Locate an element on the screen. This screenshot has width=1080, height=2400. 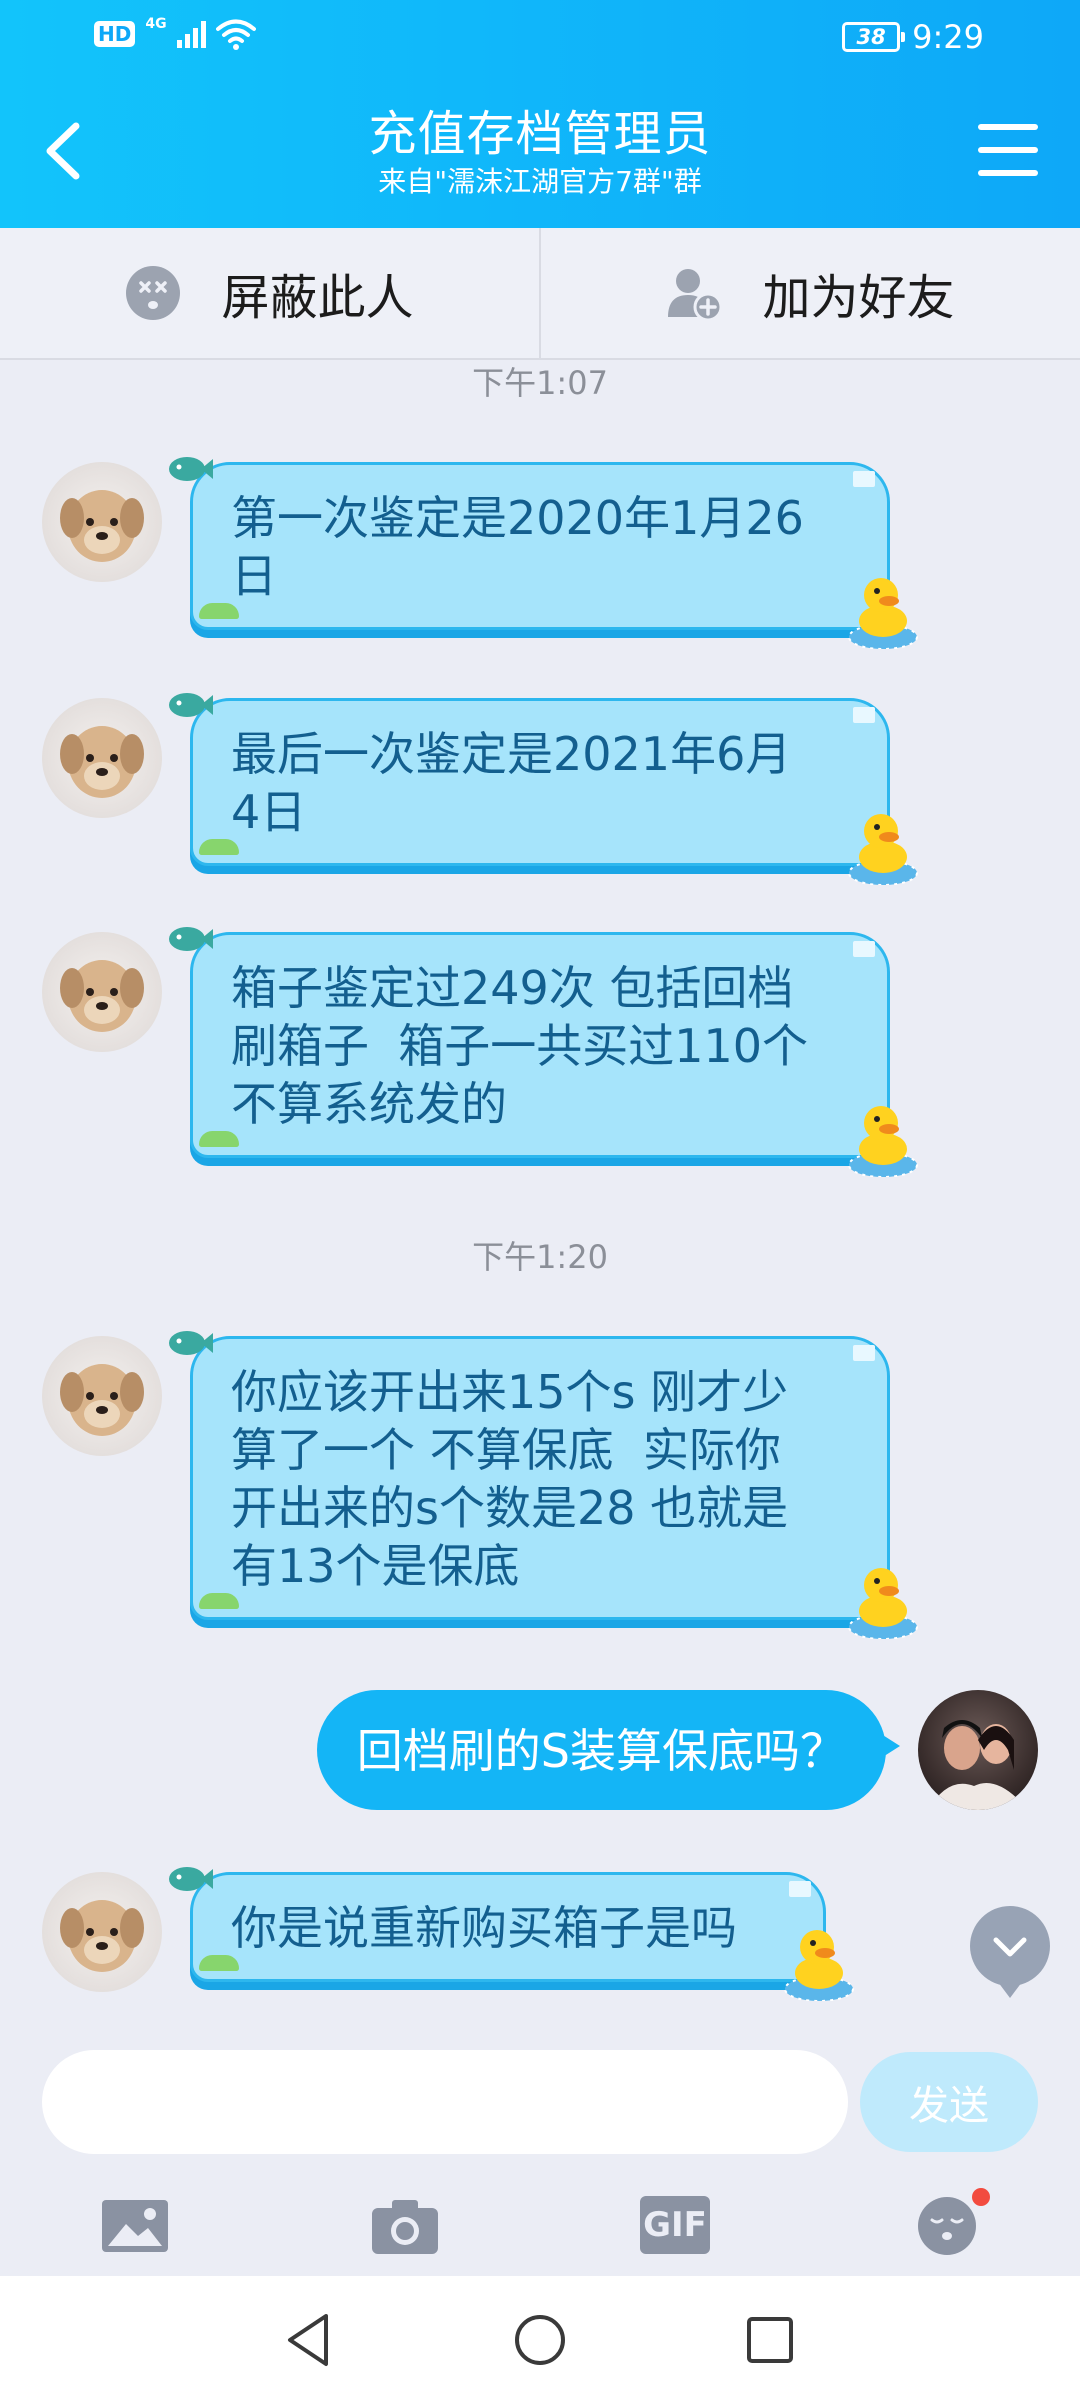
title-block: 充值存档管理员 来自"濡沫江湖官方7群"群 is located at coordinates (540, 152).